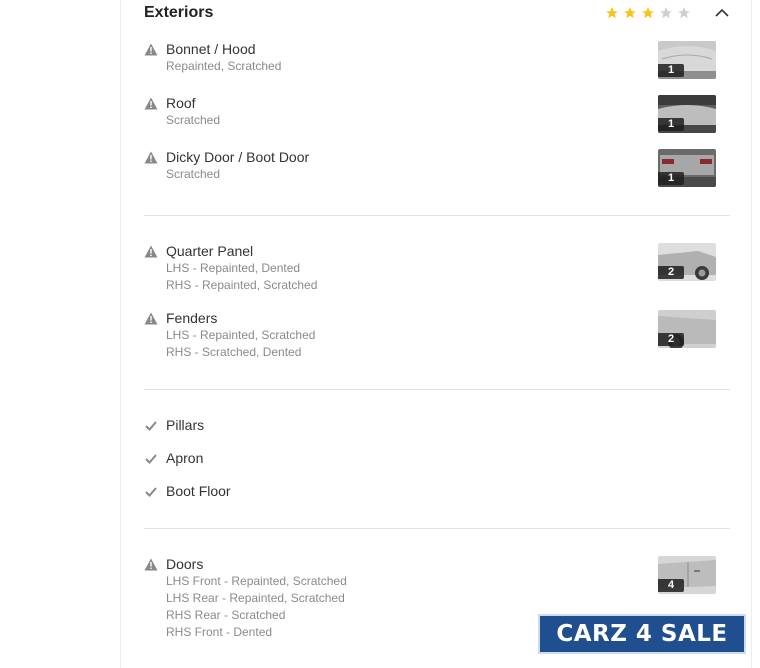 The image size is (760, 668). Describe the element at coordinates (437, 433) in the screenshot. I see `list-item: Pillars` at that location.